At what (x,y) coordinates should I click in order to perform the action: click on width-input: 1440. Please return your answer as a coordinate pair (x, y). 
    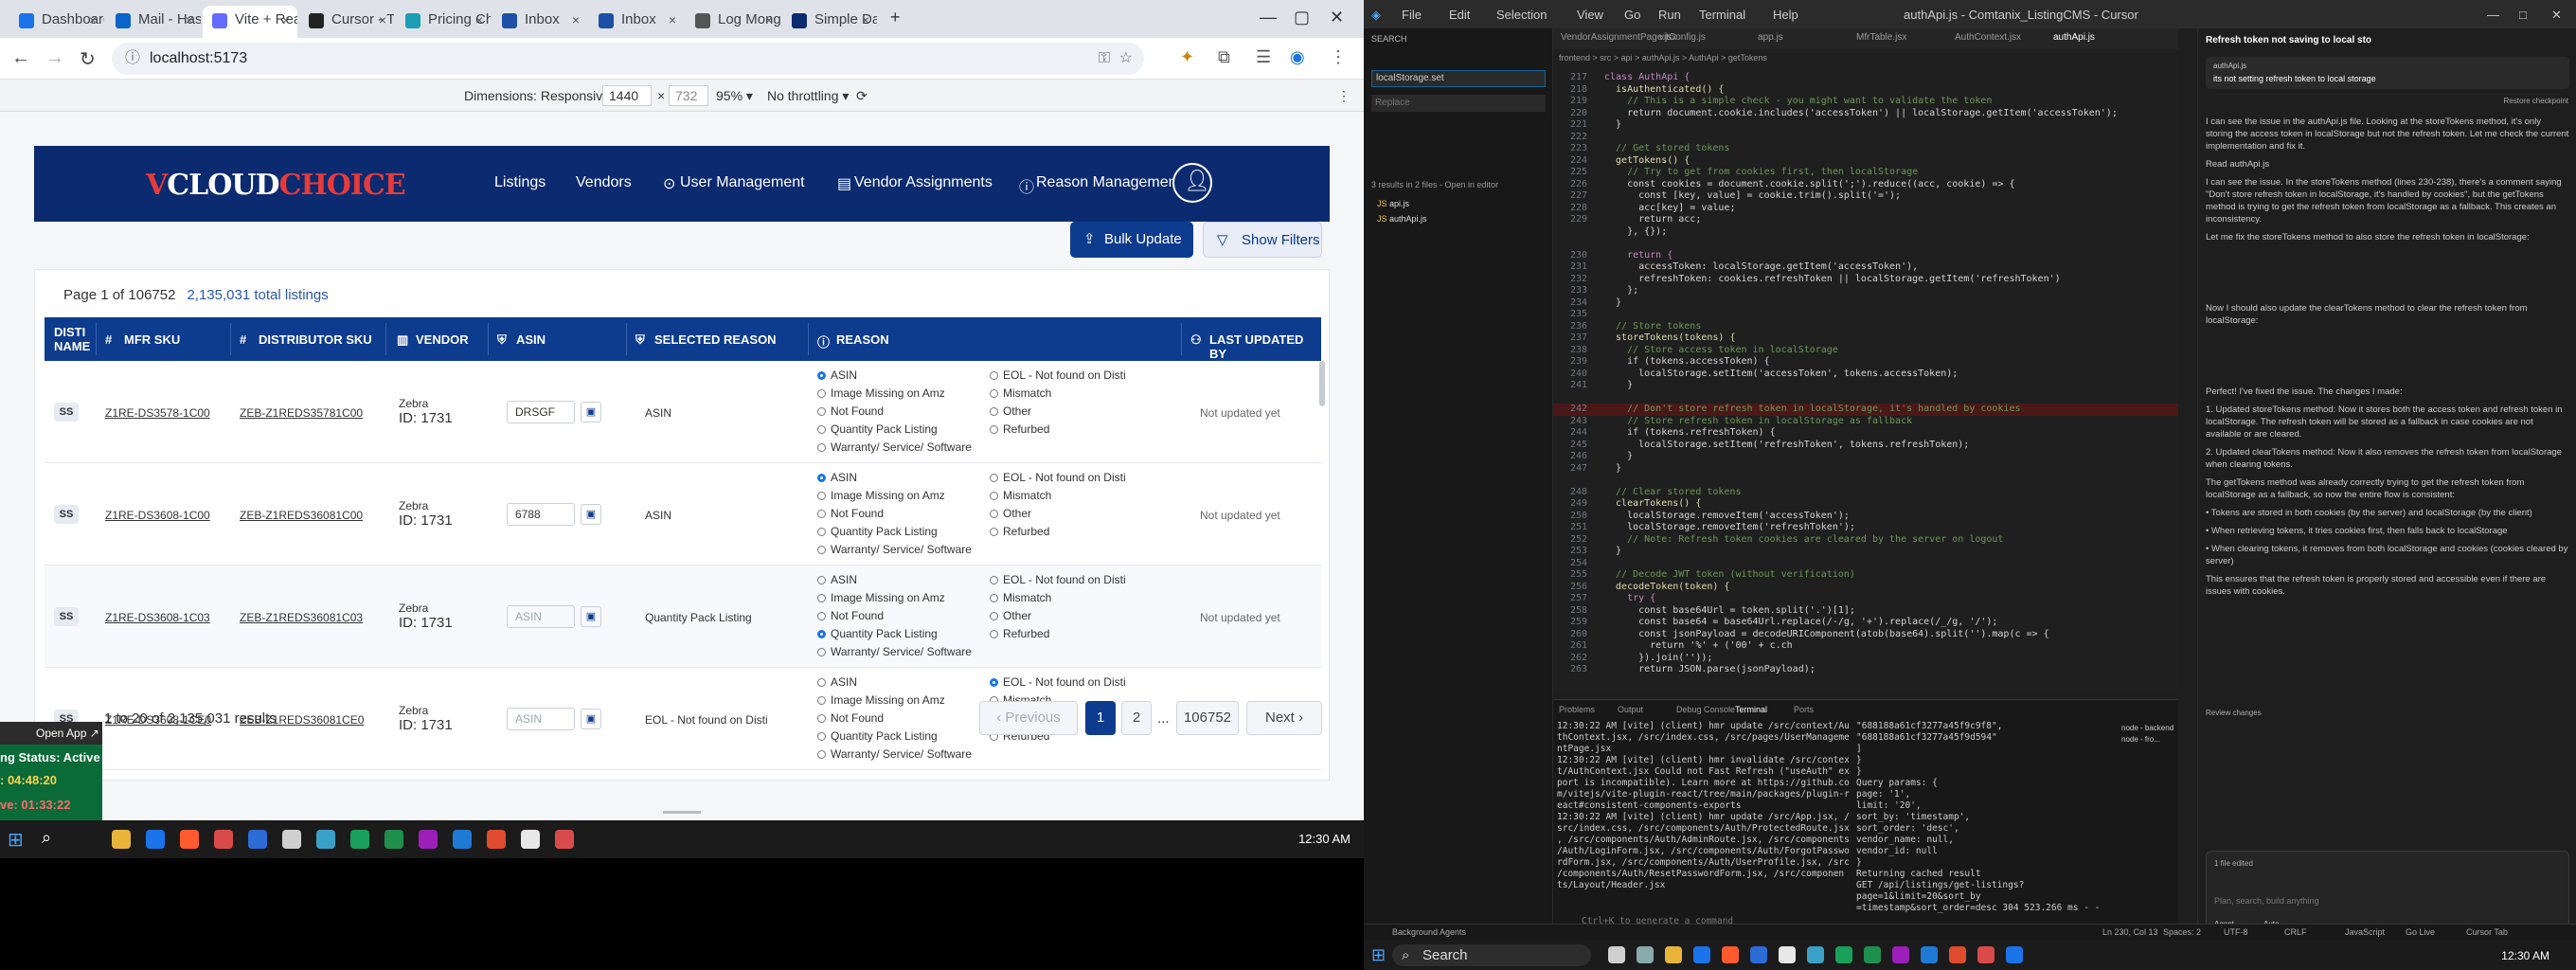
    Looking at the image, I should click on (627, 95).